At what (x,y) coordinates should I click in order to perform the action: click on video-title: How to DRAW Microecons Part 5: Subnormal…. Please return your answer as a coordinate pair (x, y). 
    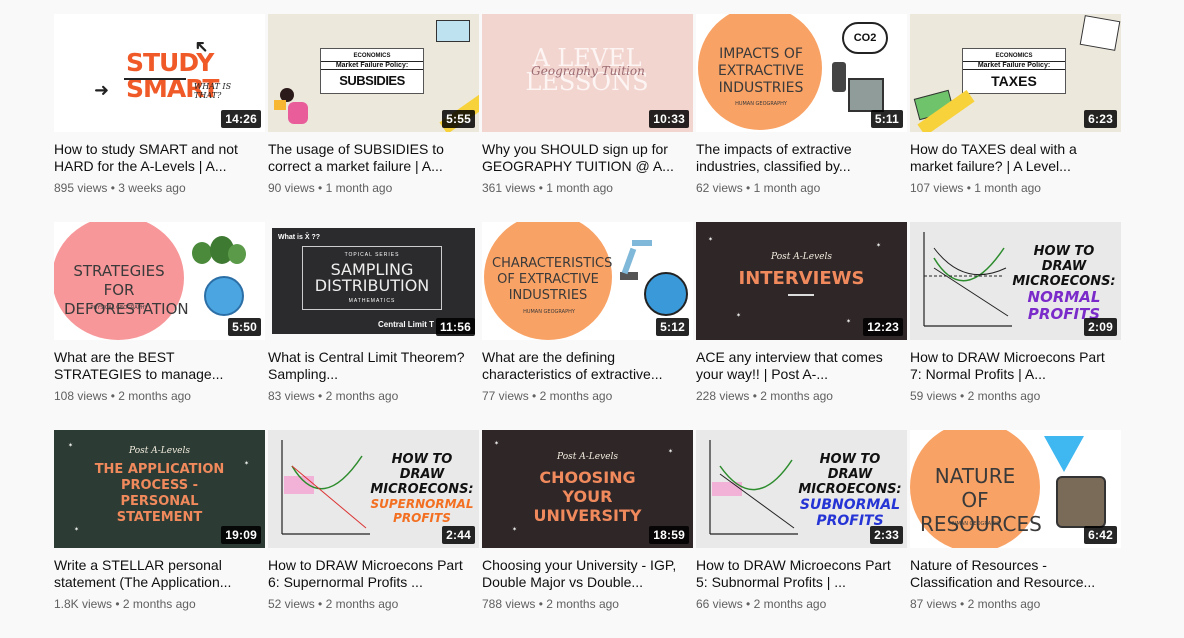
    Looking at the image, I should click on (801, 573).